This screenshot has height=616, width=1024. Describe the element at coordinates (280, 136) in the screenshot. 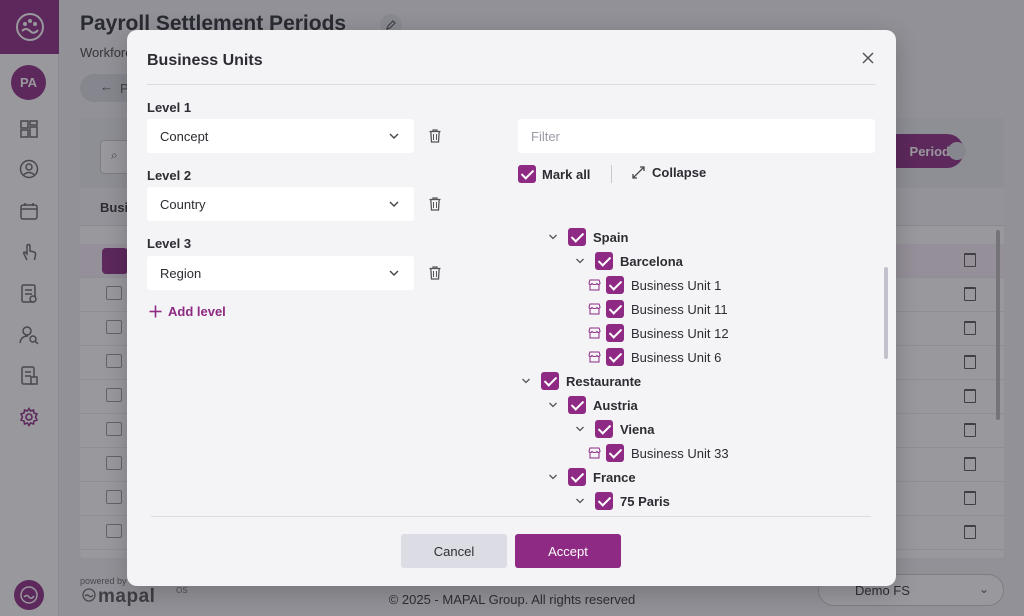

I see `level-1-select: Concept` at that location.